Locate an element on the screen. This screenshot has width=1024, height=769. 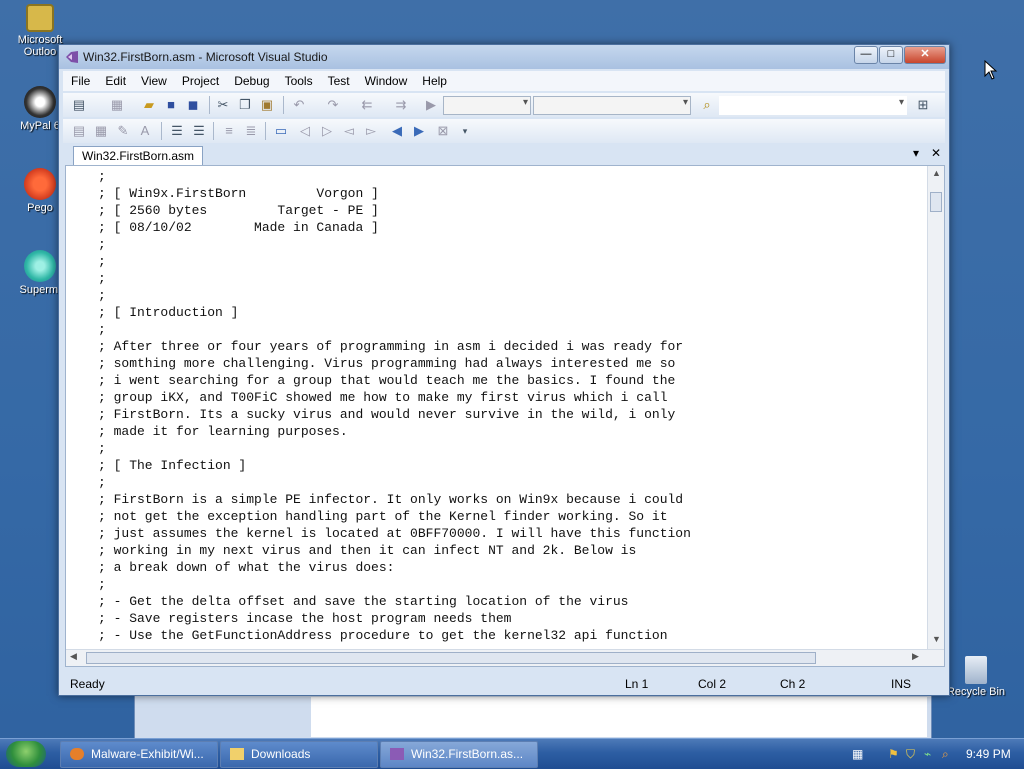
scroll-left-icon: ◀ is located at coordinates (73, 656).